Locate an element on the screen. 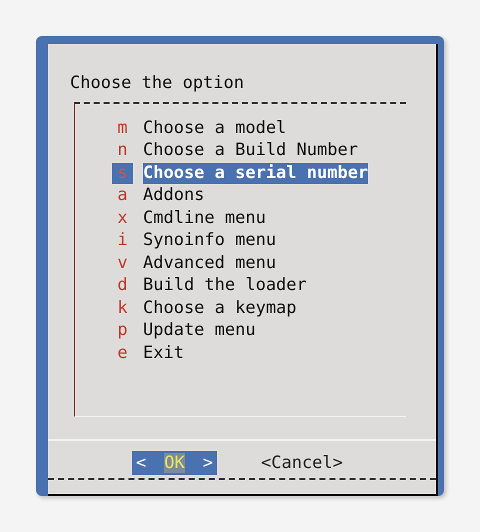 This screenshot has width=480, height=532. menu-hotkey: a is located at coordinates (122, 195).